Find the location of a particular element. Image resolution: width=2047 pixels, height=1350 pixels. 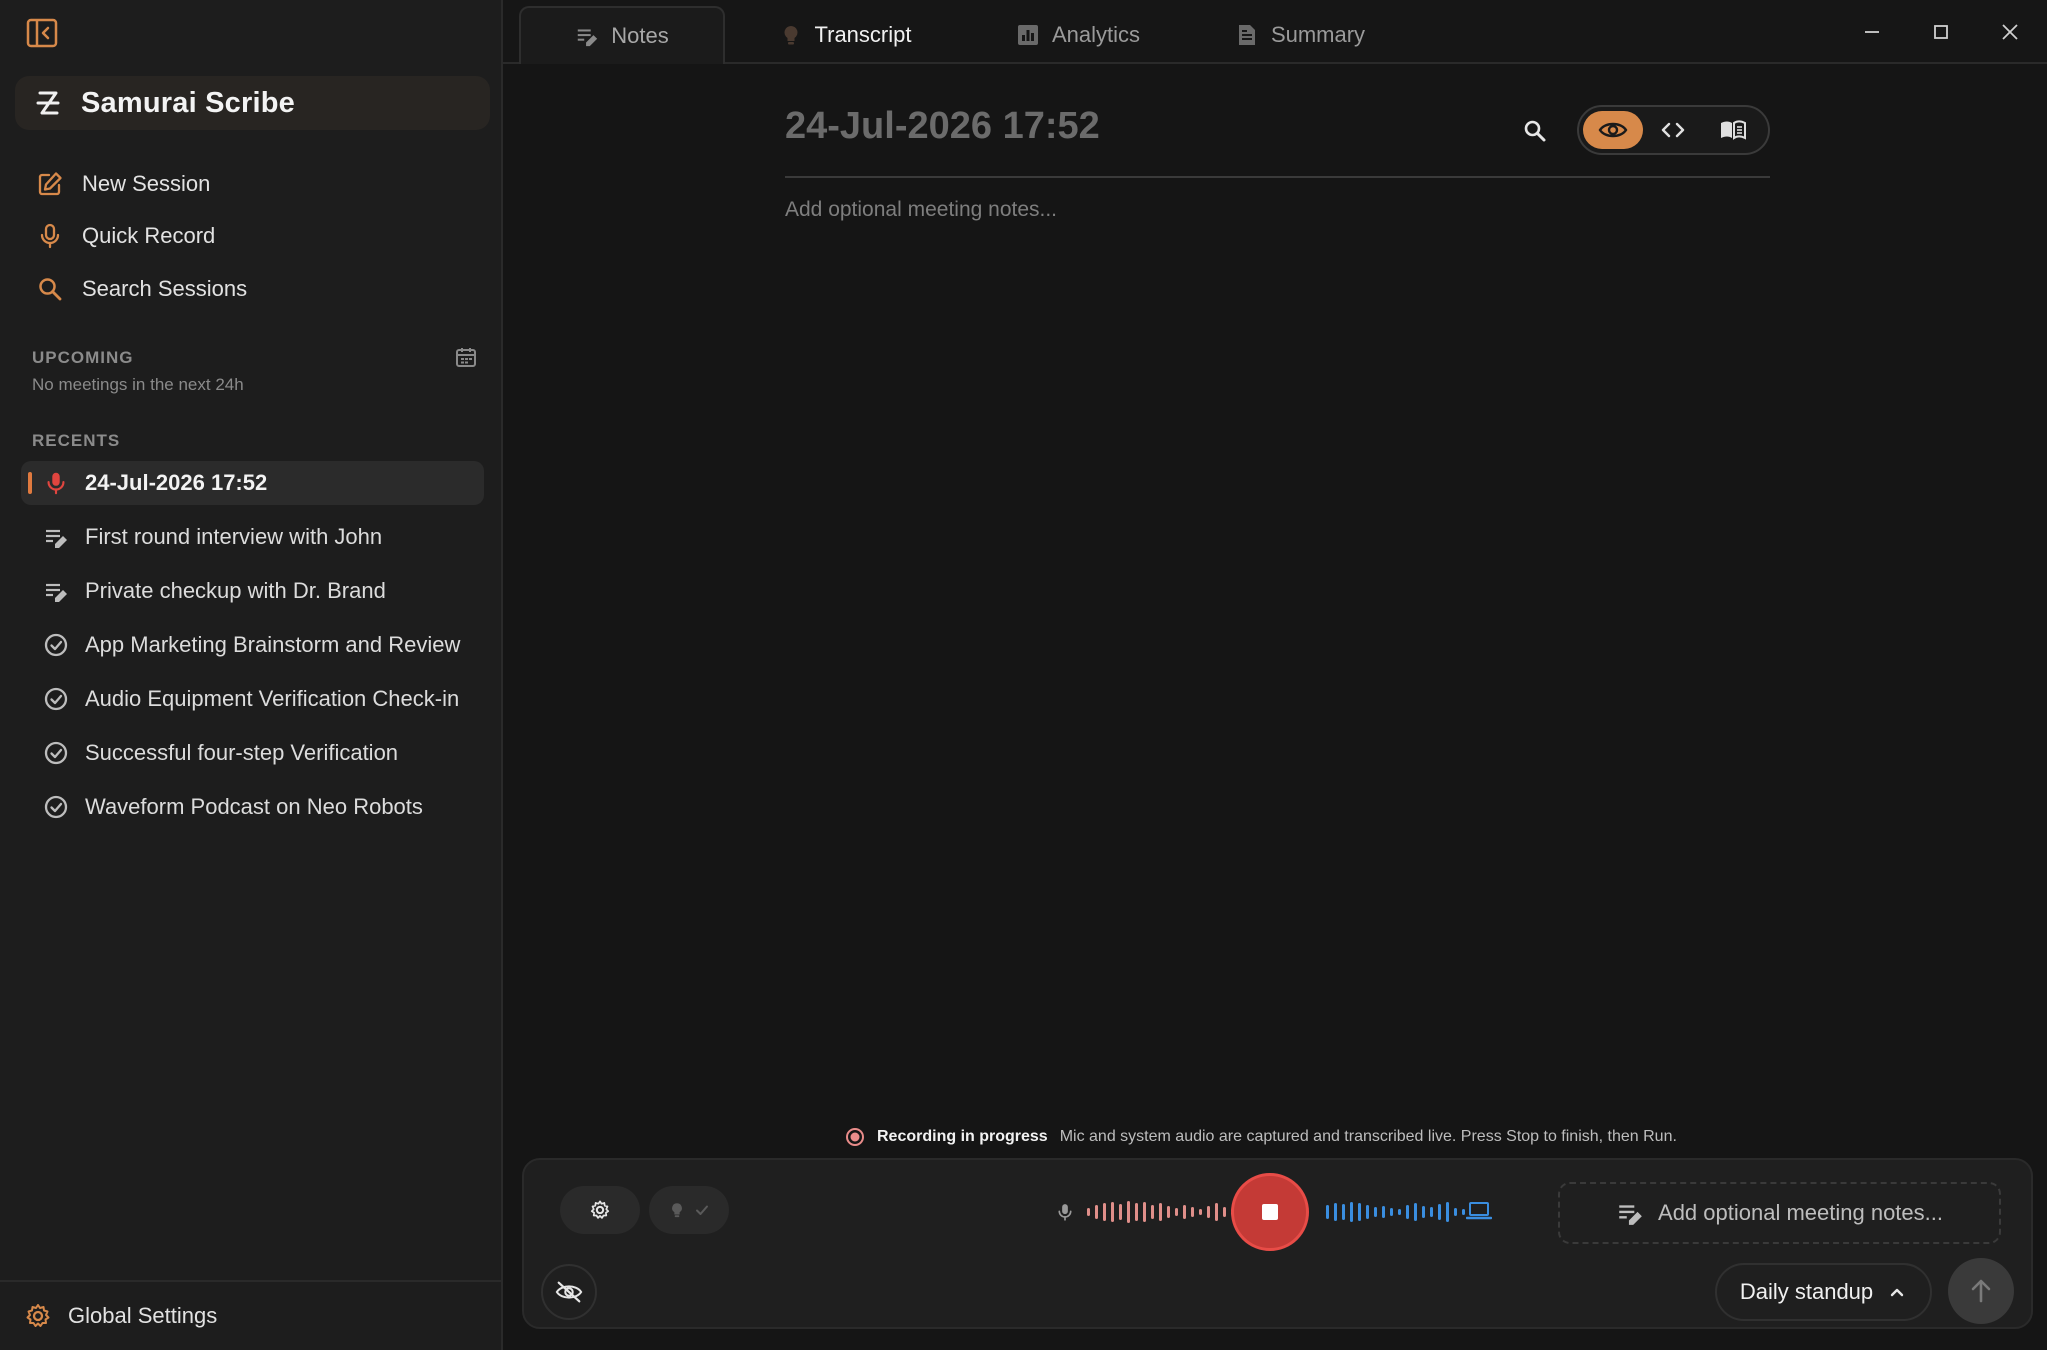

arrow-up-icon is located at coordinates (1981, 1291).